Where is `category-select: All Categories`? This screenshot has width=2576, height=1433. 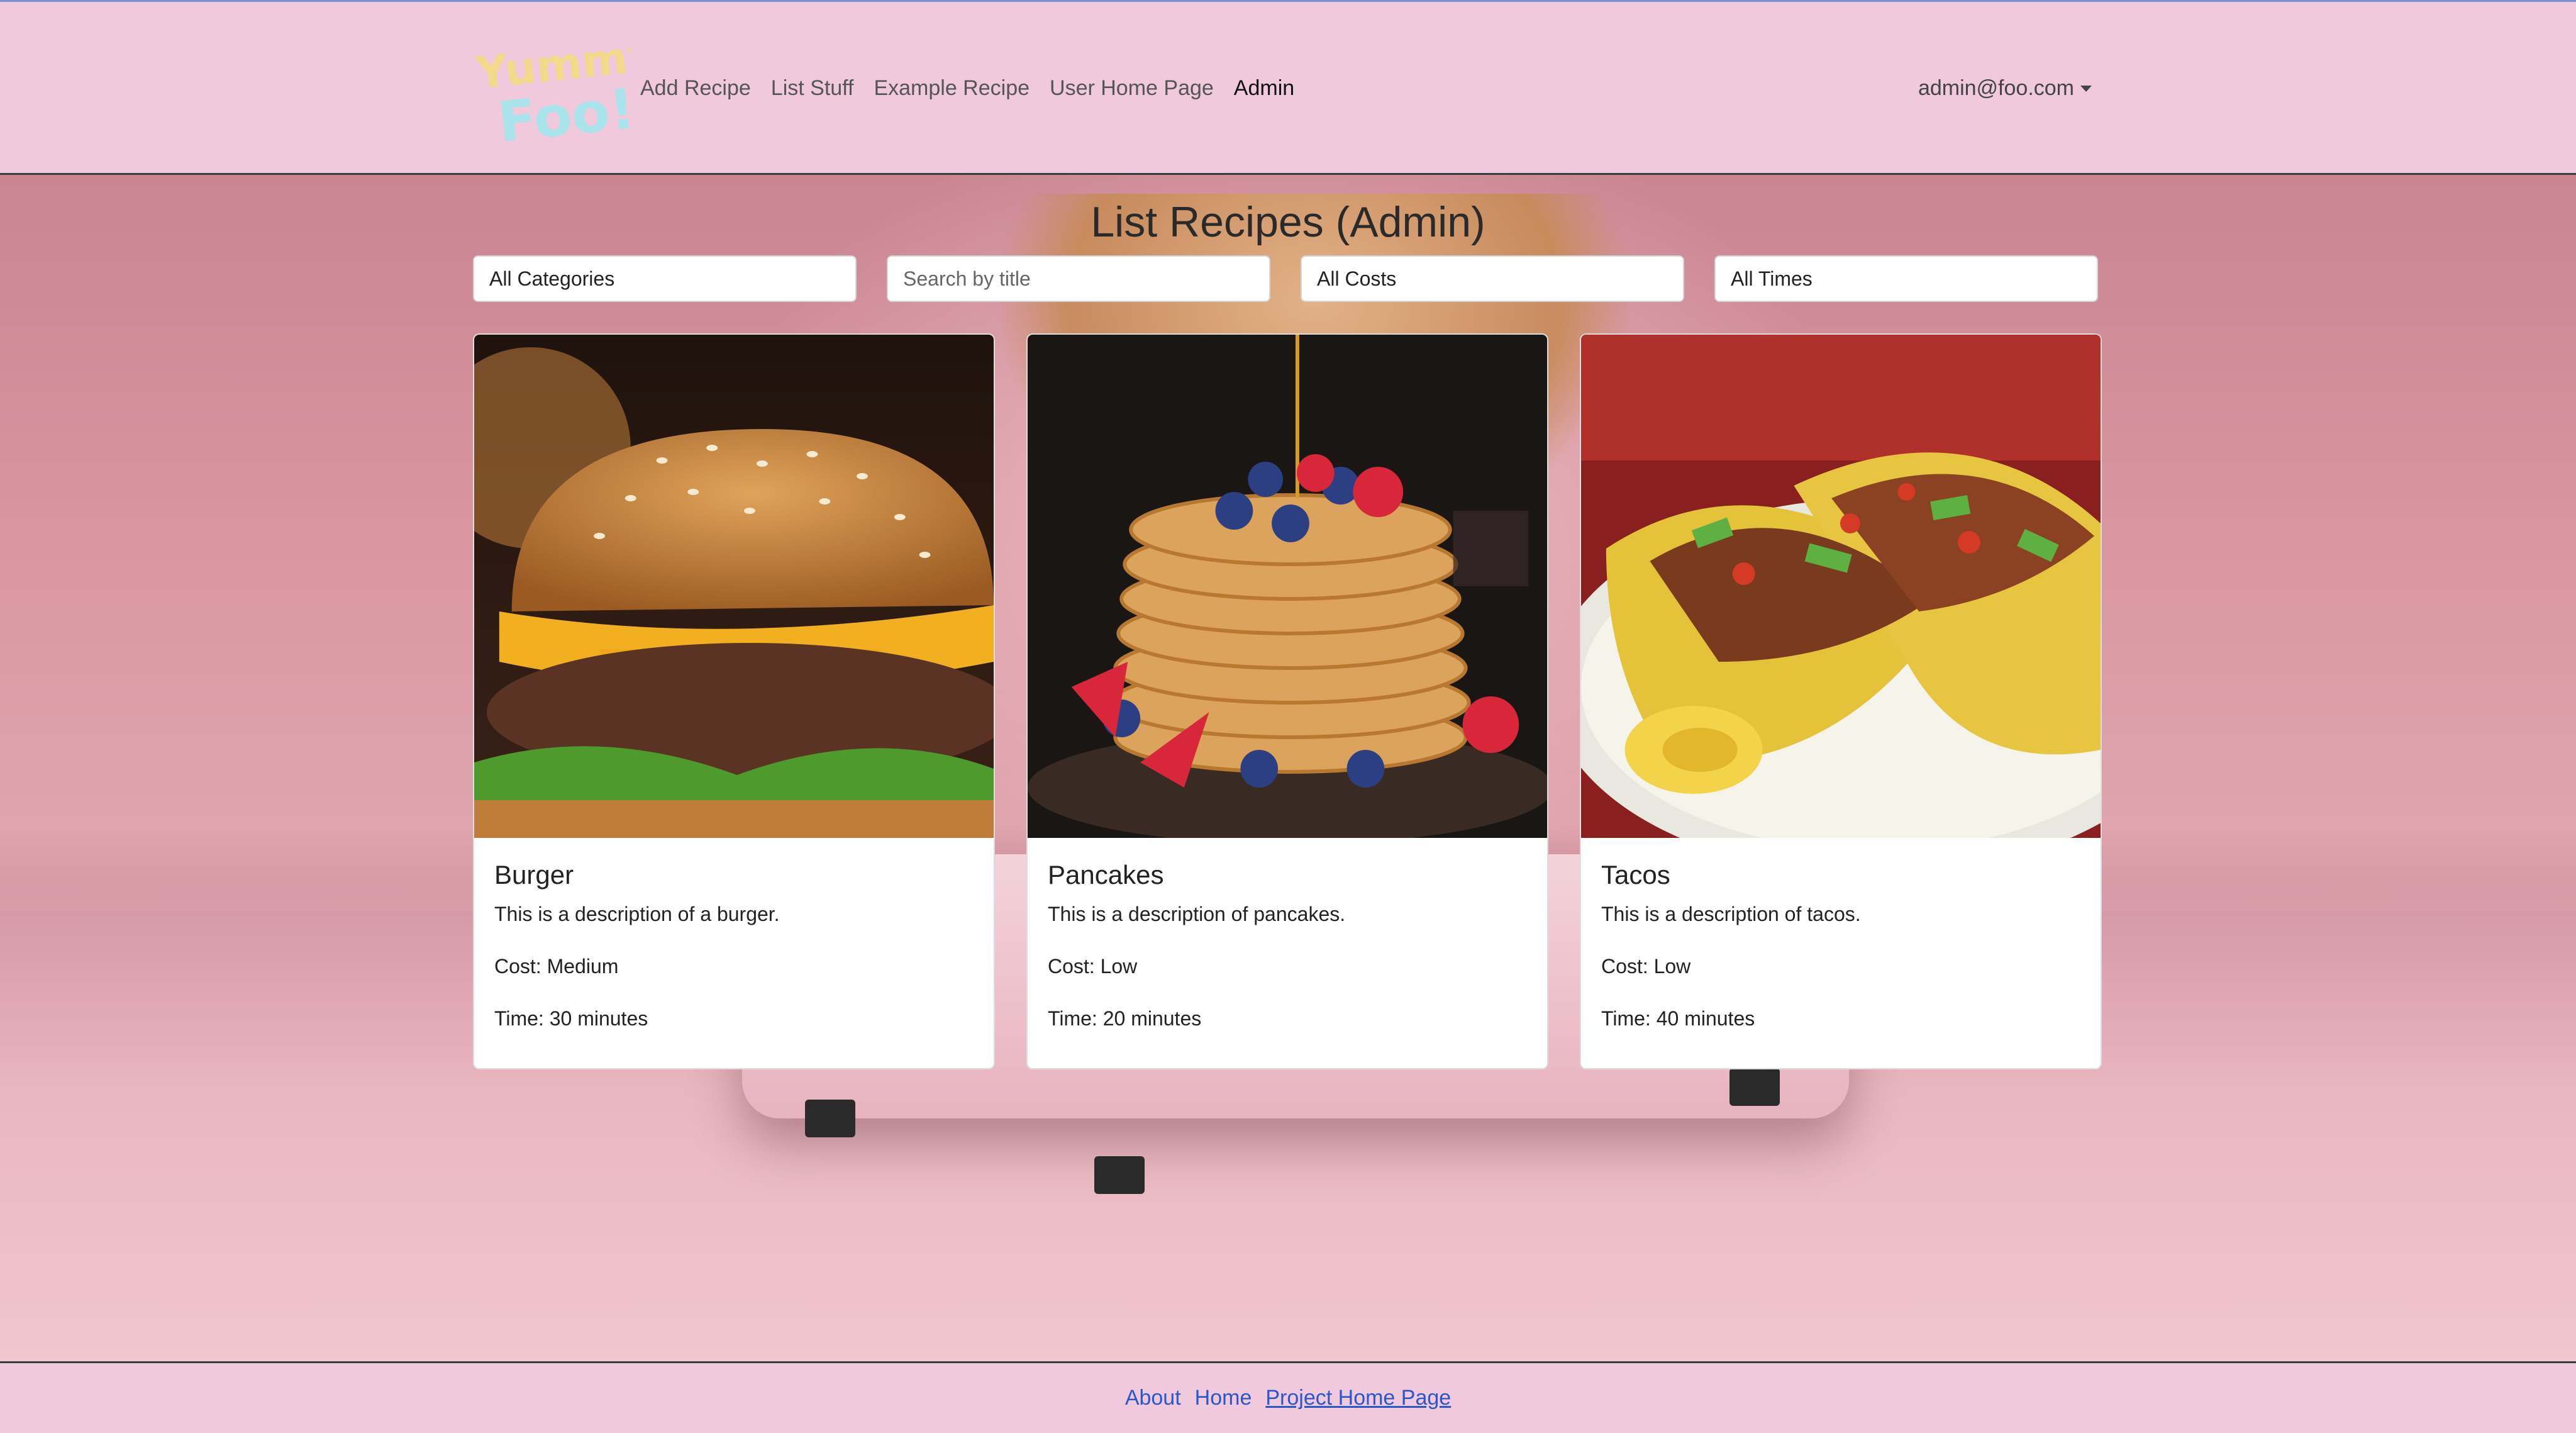
category-select: All Categories is located at coordinates (665, 278).